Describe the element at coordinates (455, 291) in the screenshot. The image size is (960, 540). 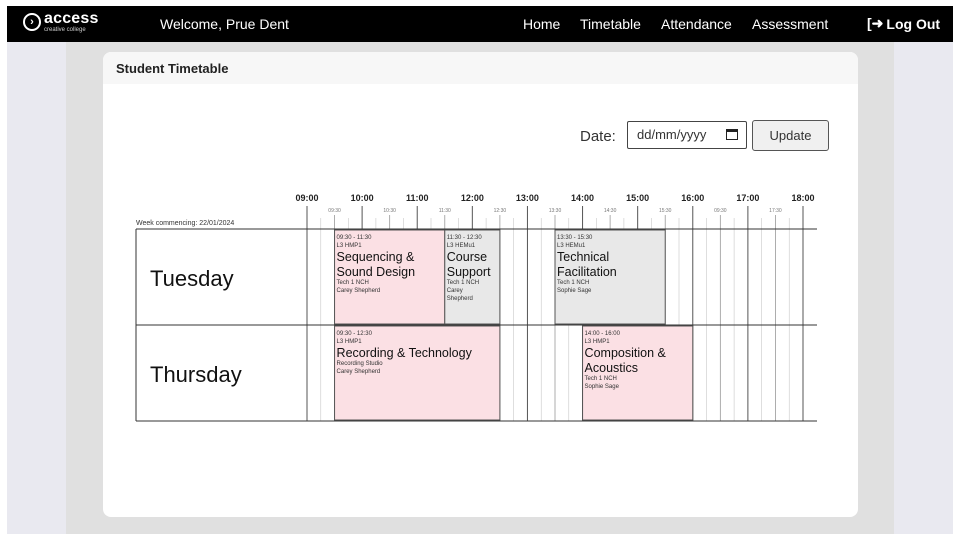
I see `session-tutor: Carey` at that location.